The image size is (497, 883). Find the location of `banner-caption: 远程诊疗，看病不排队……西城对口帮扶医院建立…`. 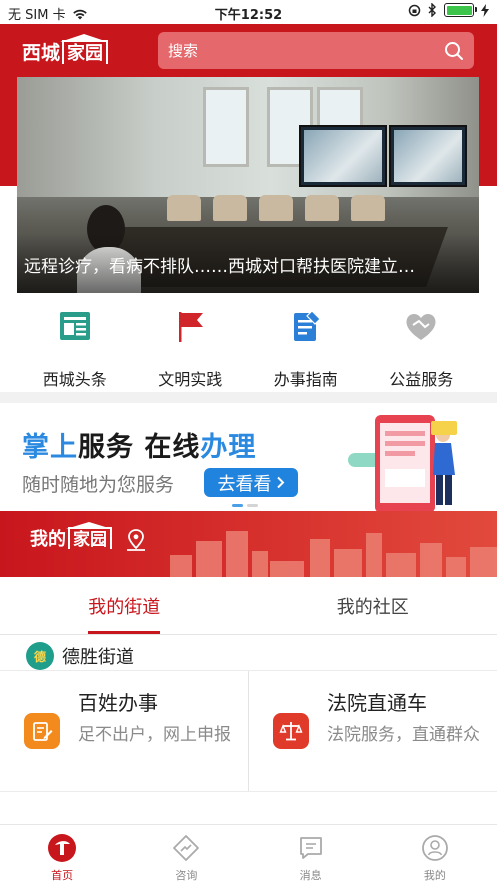

banner-caption: 远程诊疗，看病不排队……西城对口帮扶医院建立… is located at coordinates (248, 263).